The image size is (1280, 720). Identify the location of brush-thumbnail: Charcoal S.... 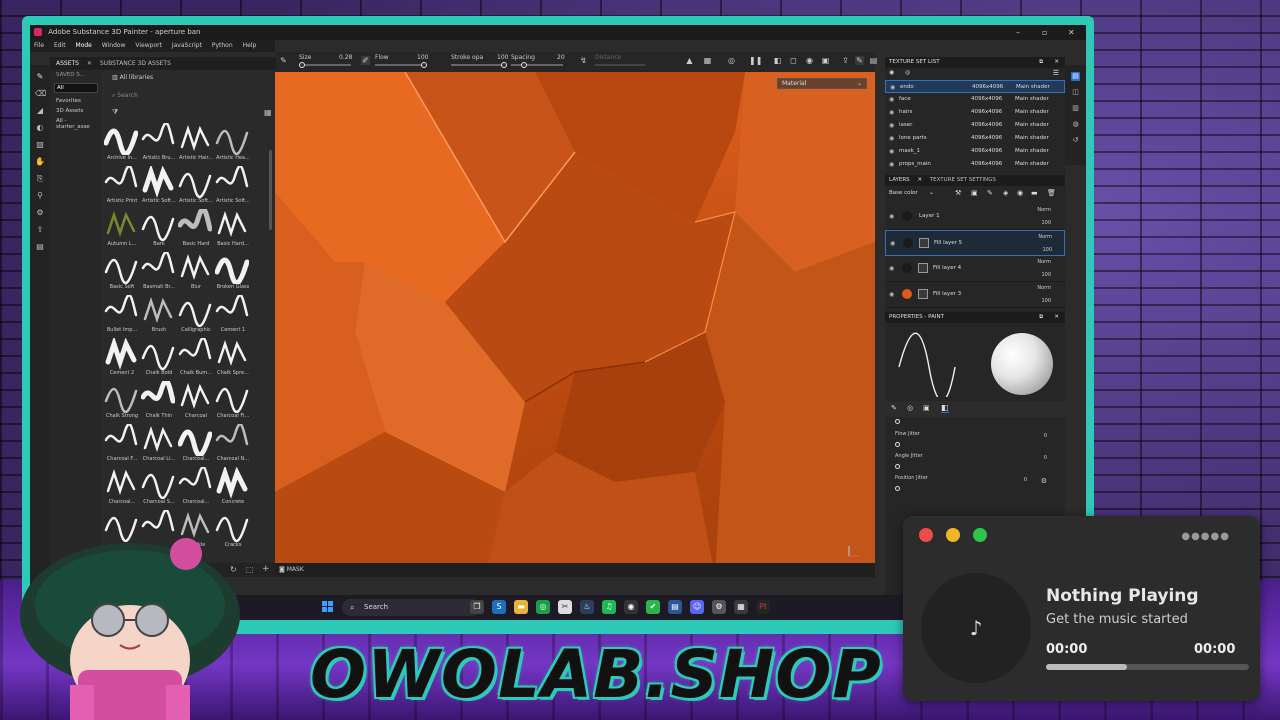
(159, 488).